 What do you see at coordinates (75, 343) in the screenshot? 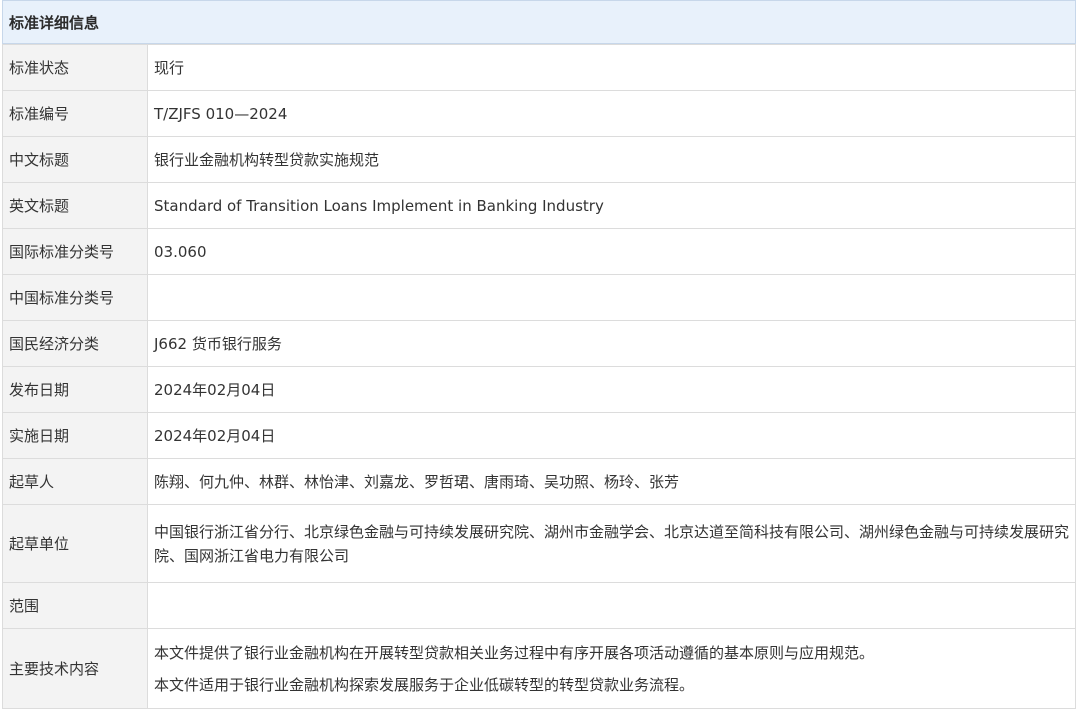
I see `row-label: 国民经济分类` at bounding box center [75, 343].